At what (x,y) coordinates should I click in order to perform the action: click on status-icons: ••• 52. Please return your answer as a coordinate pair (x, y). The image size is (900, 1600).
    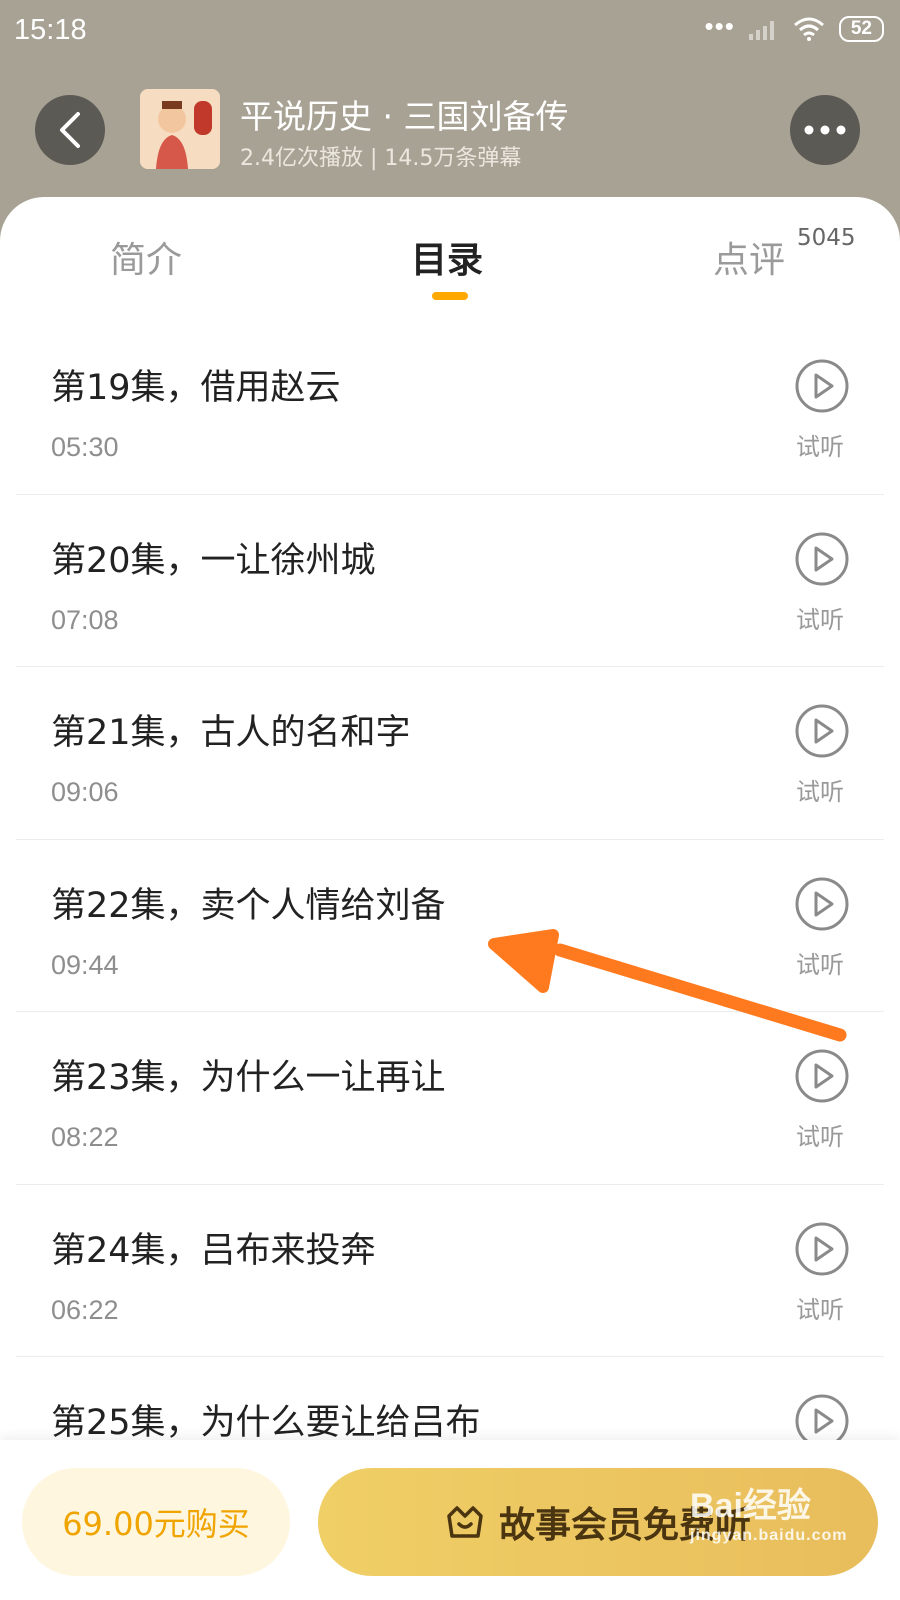
    Looking at the image, I should click on (794, 26).